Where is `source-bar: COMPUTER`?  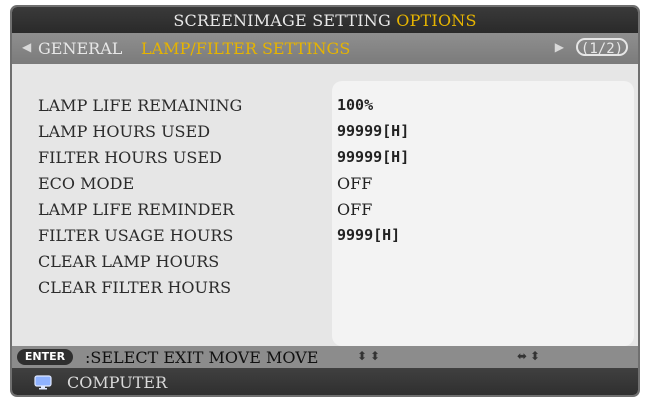 source-bar: COMPUTER is located at coordinates (325, 381).